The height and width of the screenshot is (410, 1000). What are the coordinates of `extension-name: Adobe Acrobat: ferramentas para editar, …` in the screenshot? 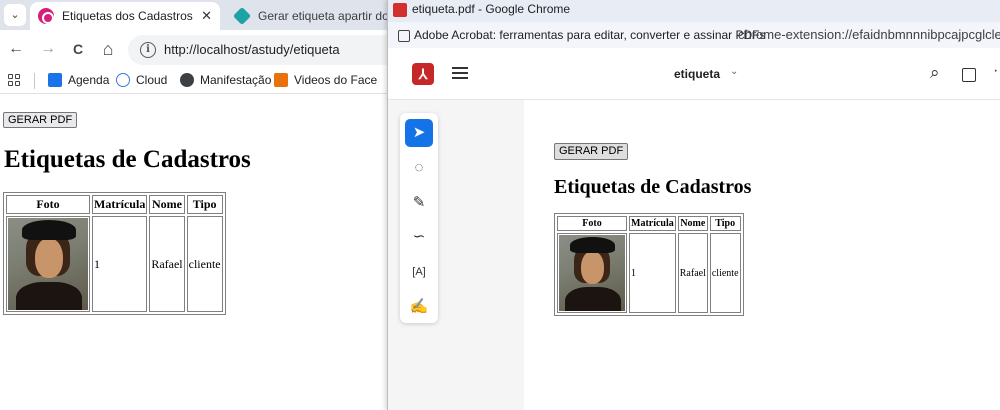 It's located at (582, 35).